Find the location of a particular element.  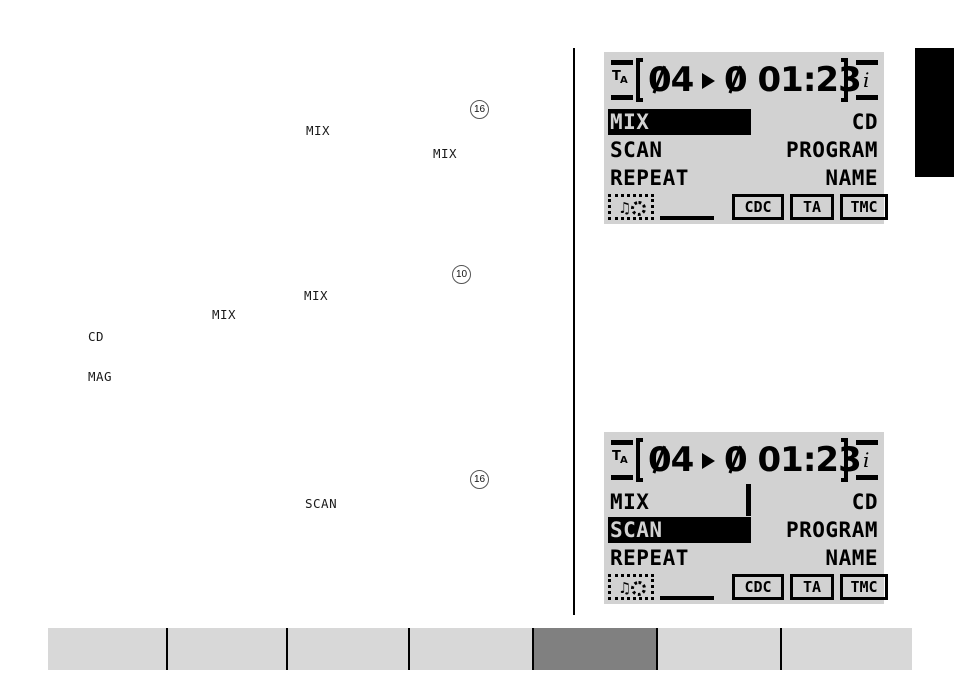

chapter-tab-strip is located at coordinates (480, 649).